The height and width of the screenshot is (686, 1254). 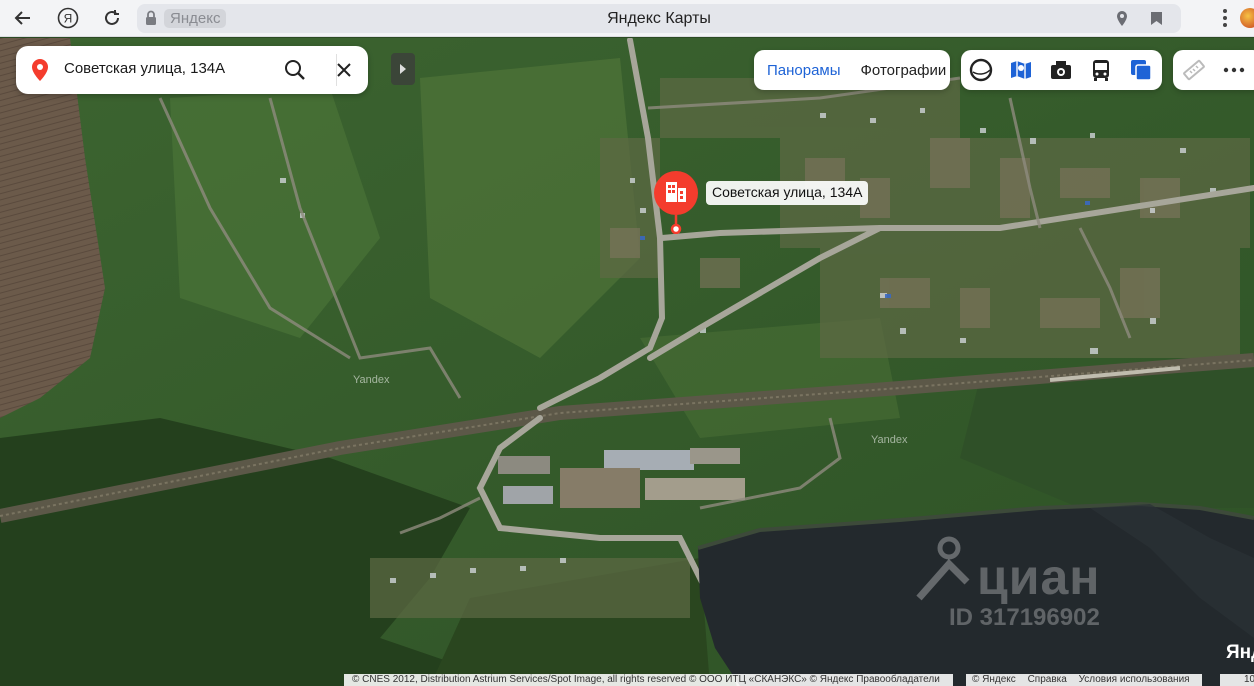 I want to click on address-bar: Яндекс Яндекс Карты, so click(x=659, y=18).